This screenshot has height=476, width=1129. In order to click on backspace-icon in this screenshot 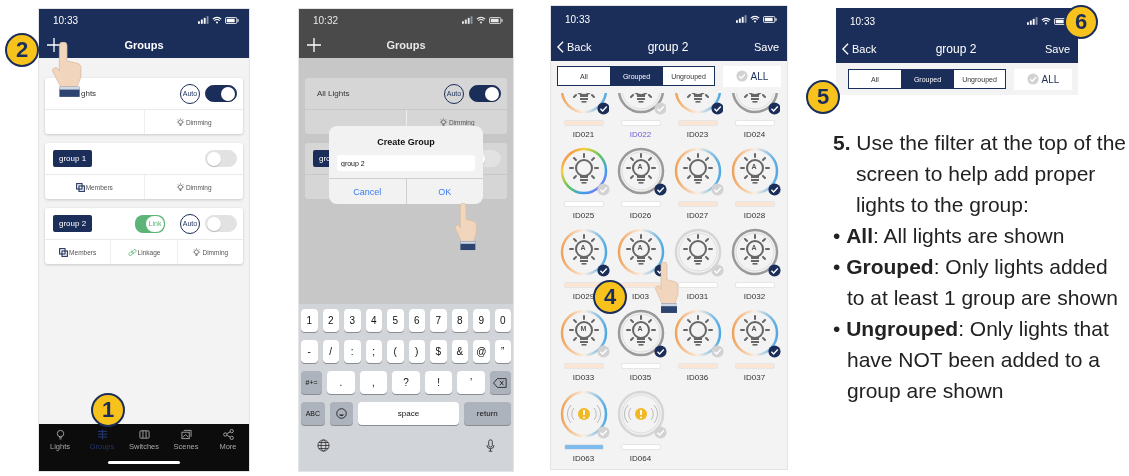, I will do `click(500, 382)`.